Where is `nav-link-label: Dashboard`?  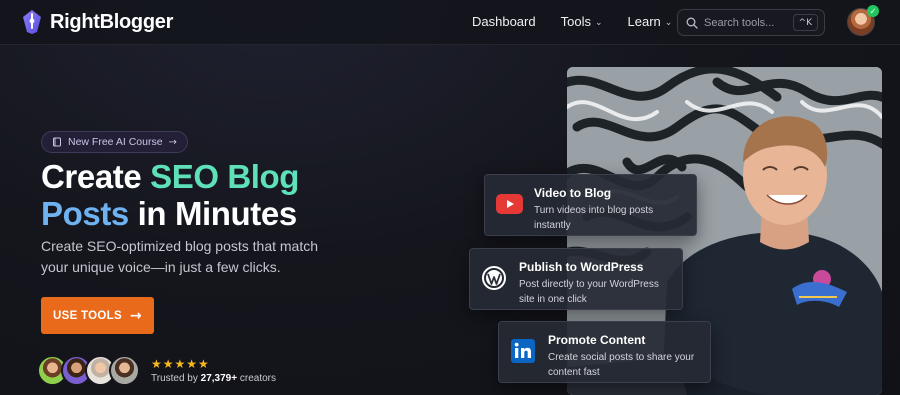
nav-link-label: Dashboard is located at coordinates (504, 21).